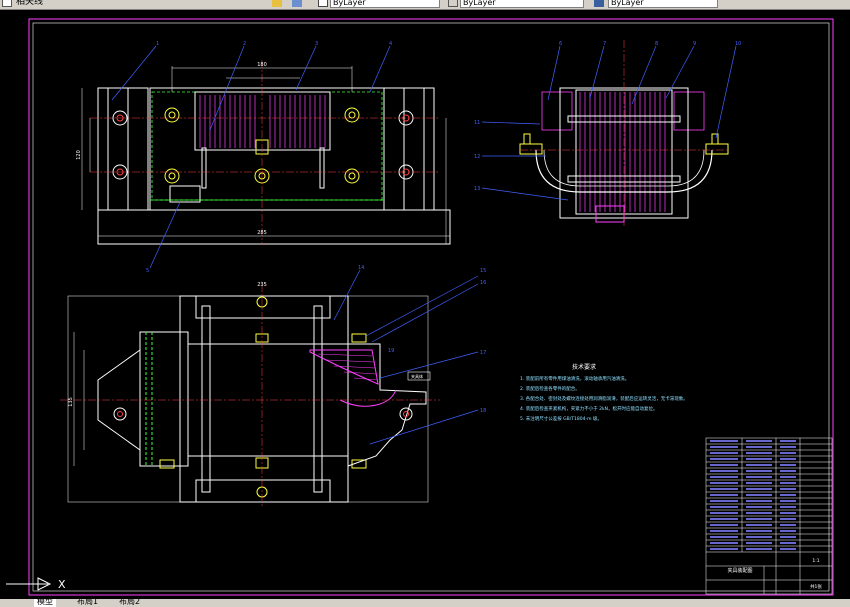  I want to click on layer-previous-icon, so click(297, 3).